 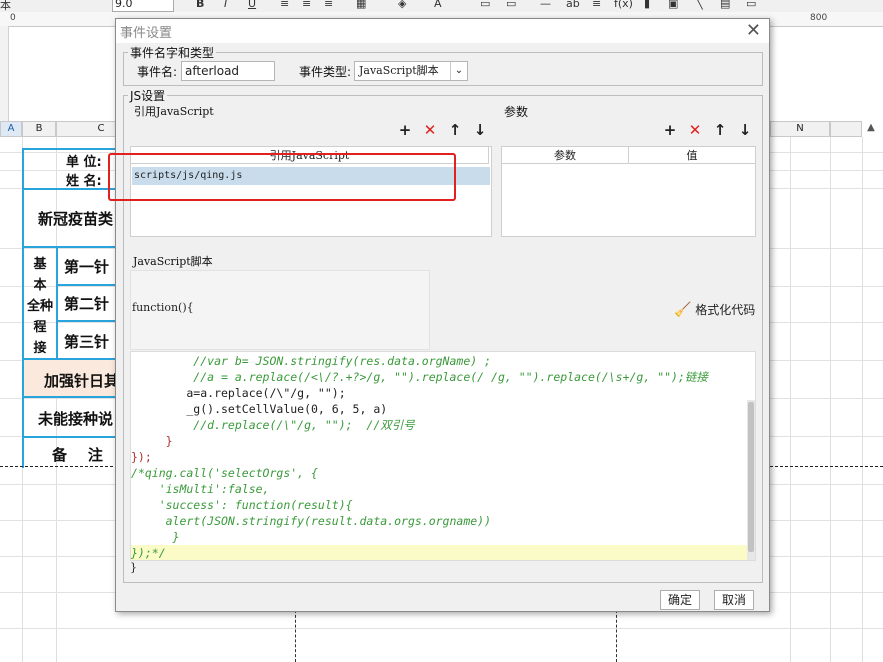 I want to click on event-type-label: 事件类型:, so click(x=325, y=72).